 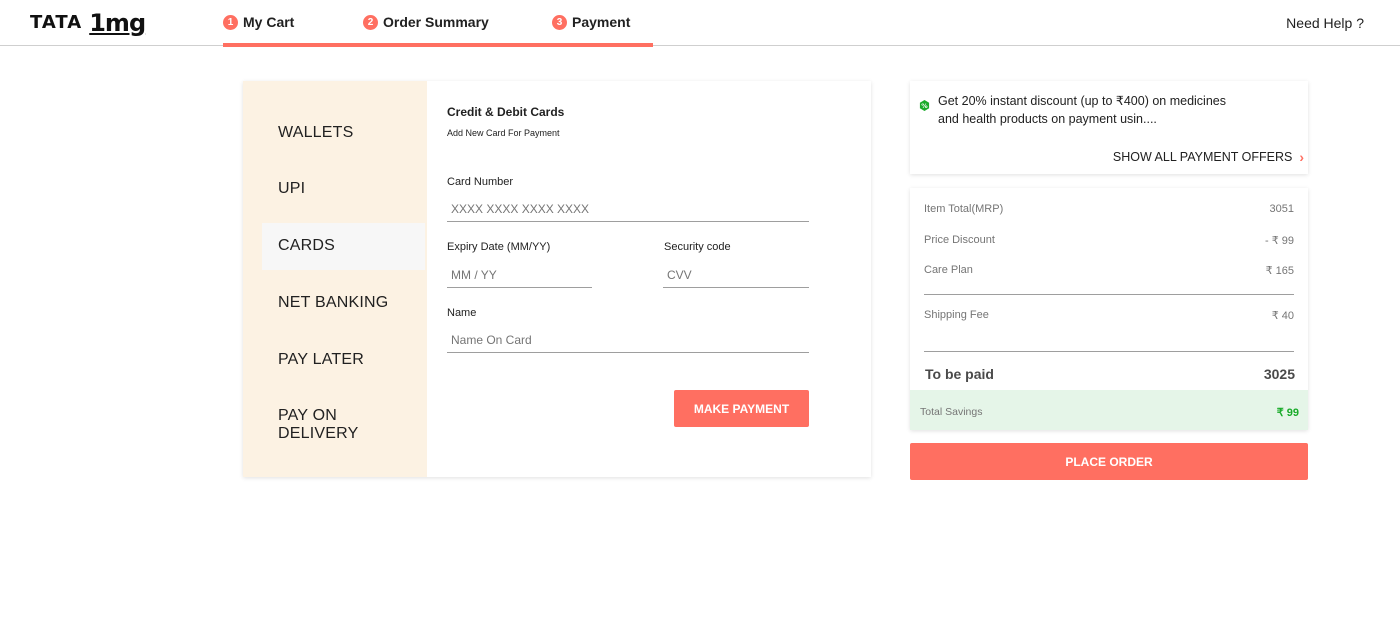 What do you see at coordinates (1279, 374) in the screenshot?
I see `total-value: 3025` at bounding box center [1279, 374].